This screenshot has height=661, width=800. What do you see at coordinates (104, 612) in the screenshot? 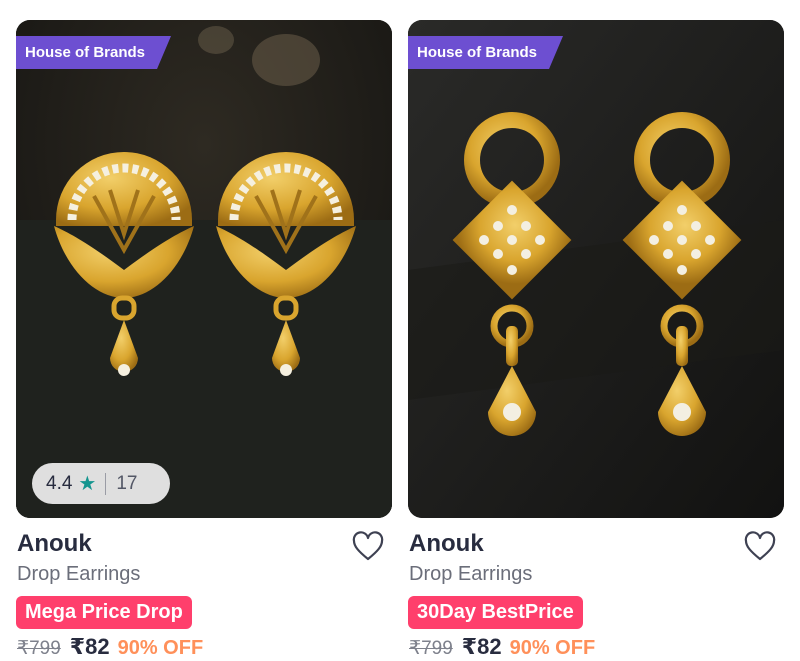
I see `promo-tag: Mega Price Drop` at bounding box center [104, 612].